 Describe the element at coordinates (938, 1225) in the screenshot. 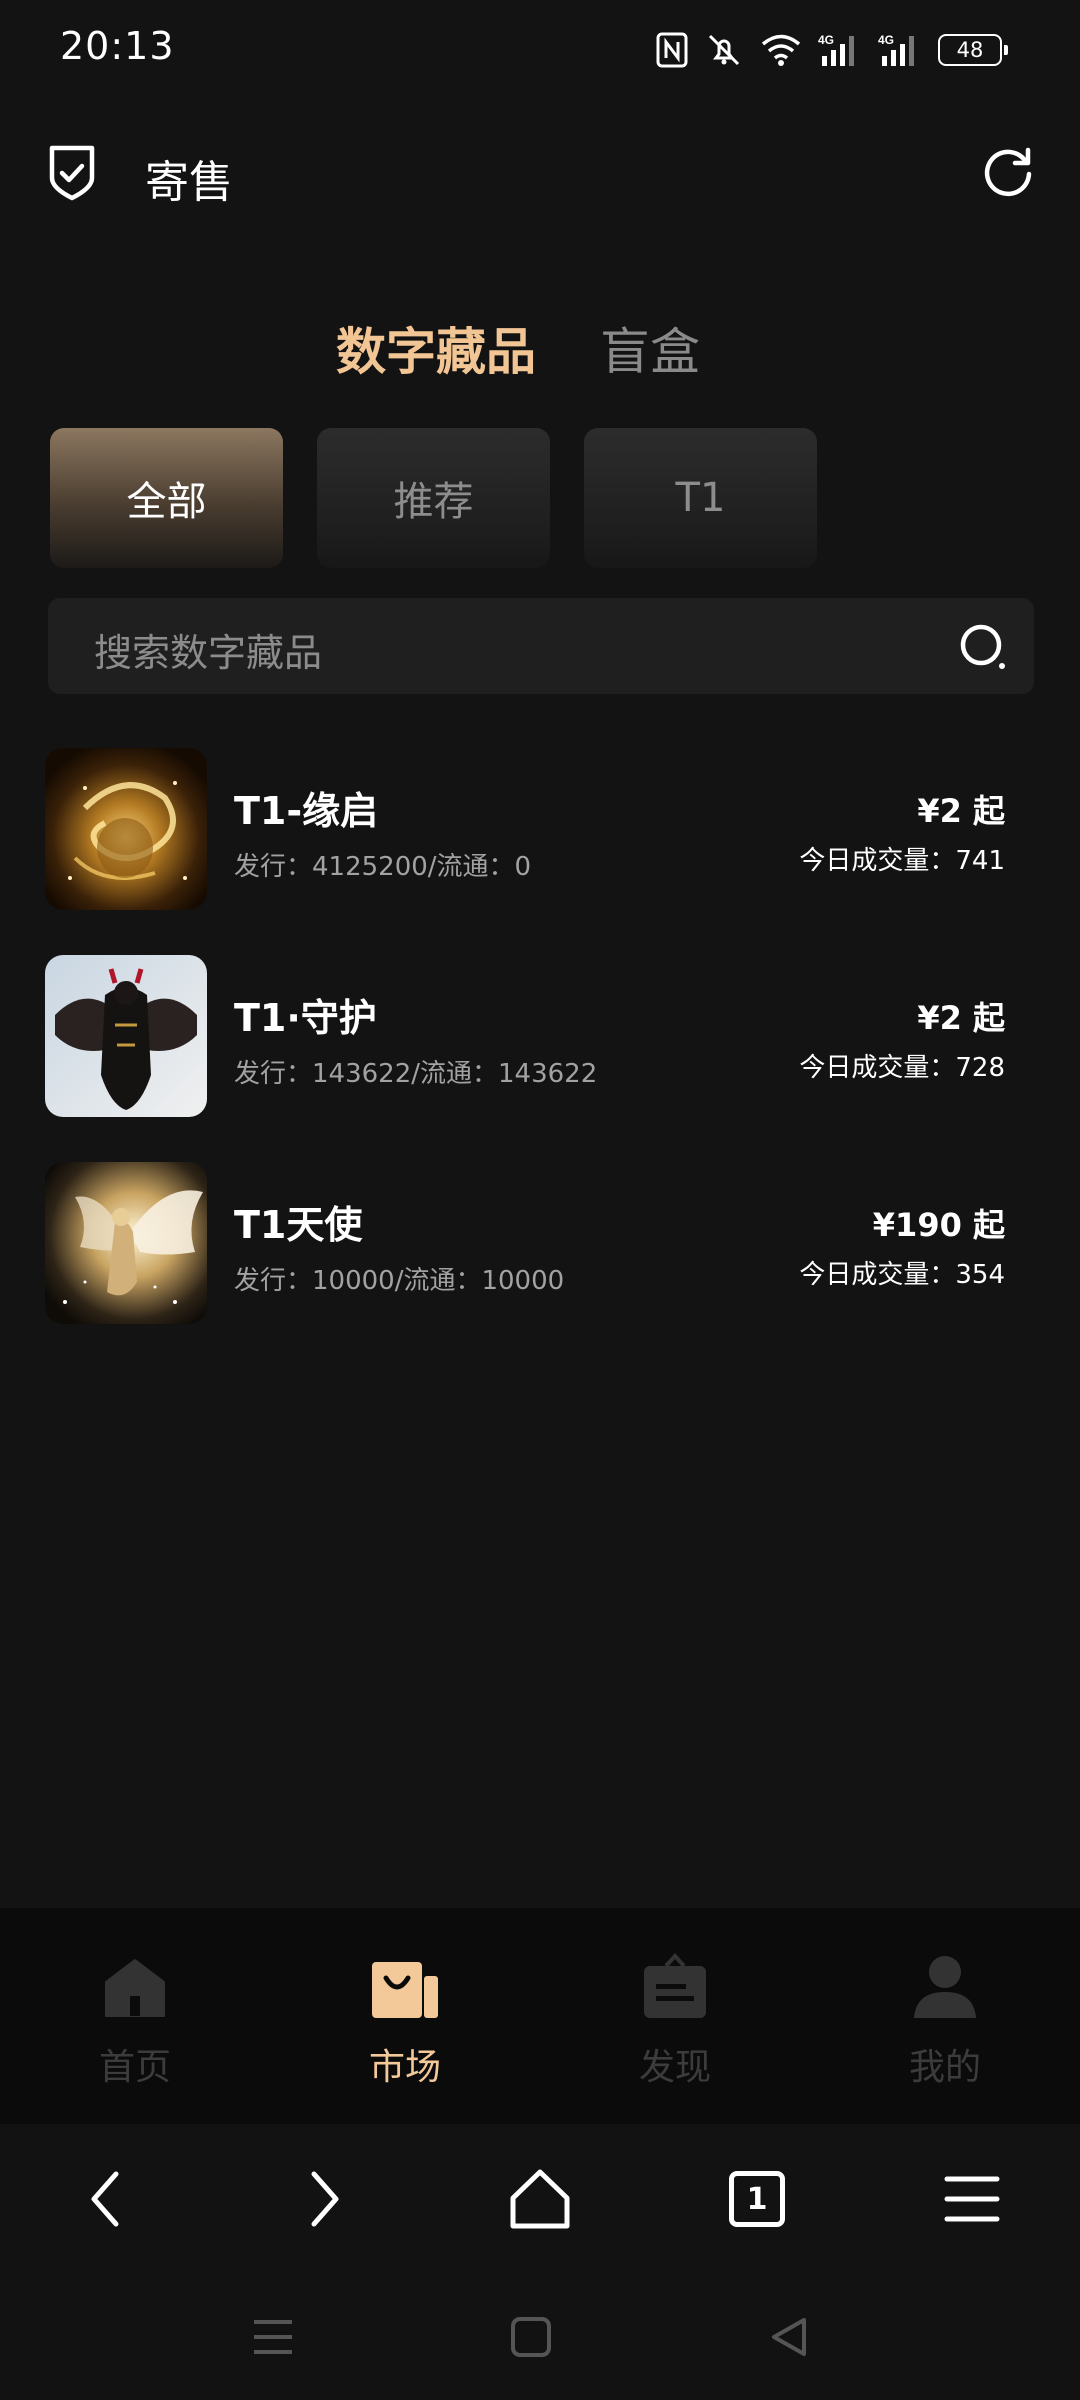

I see `item-price: ¥190 起` at that location.